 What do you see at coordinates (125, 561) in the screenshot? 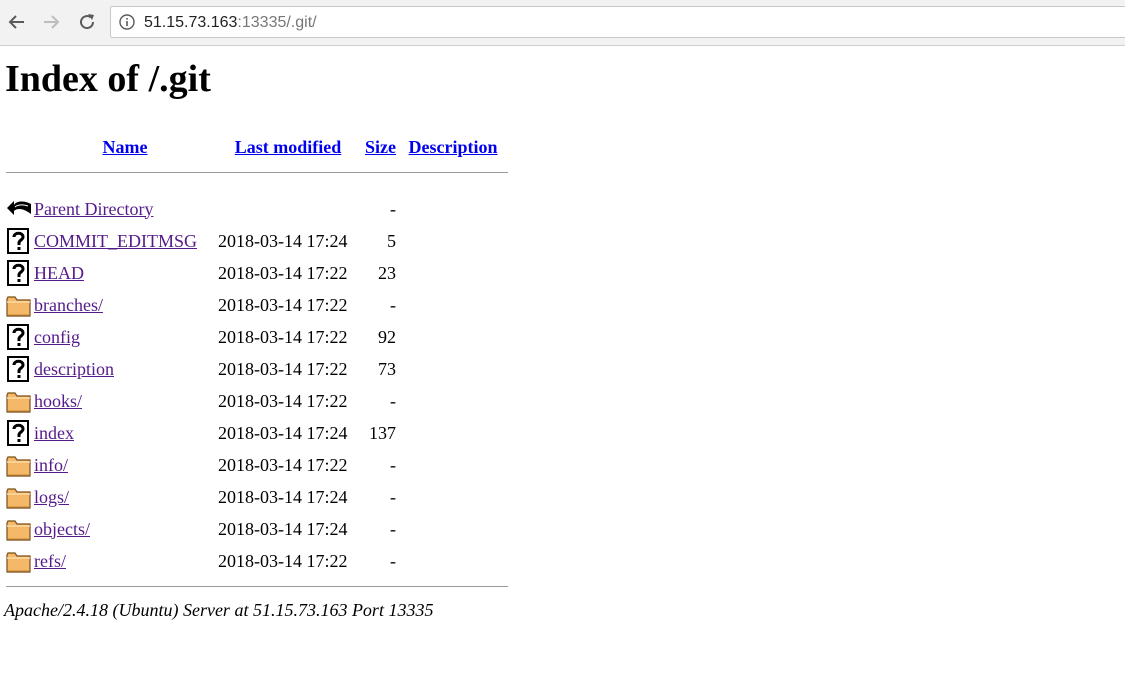
I see `name-cell: refs/` at bounding box center [125, 561].